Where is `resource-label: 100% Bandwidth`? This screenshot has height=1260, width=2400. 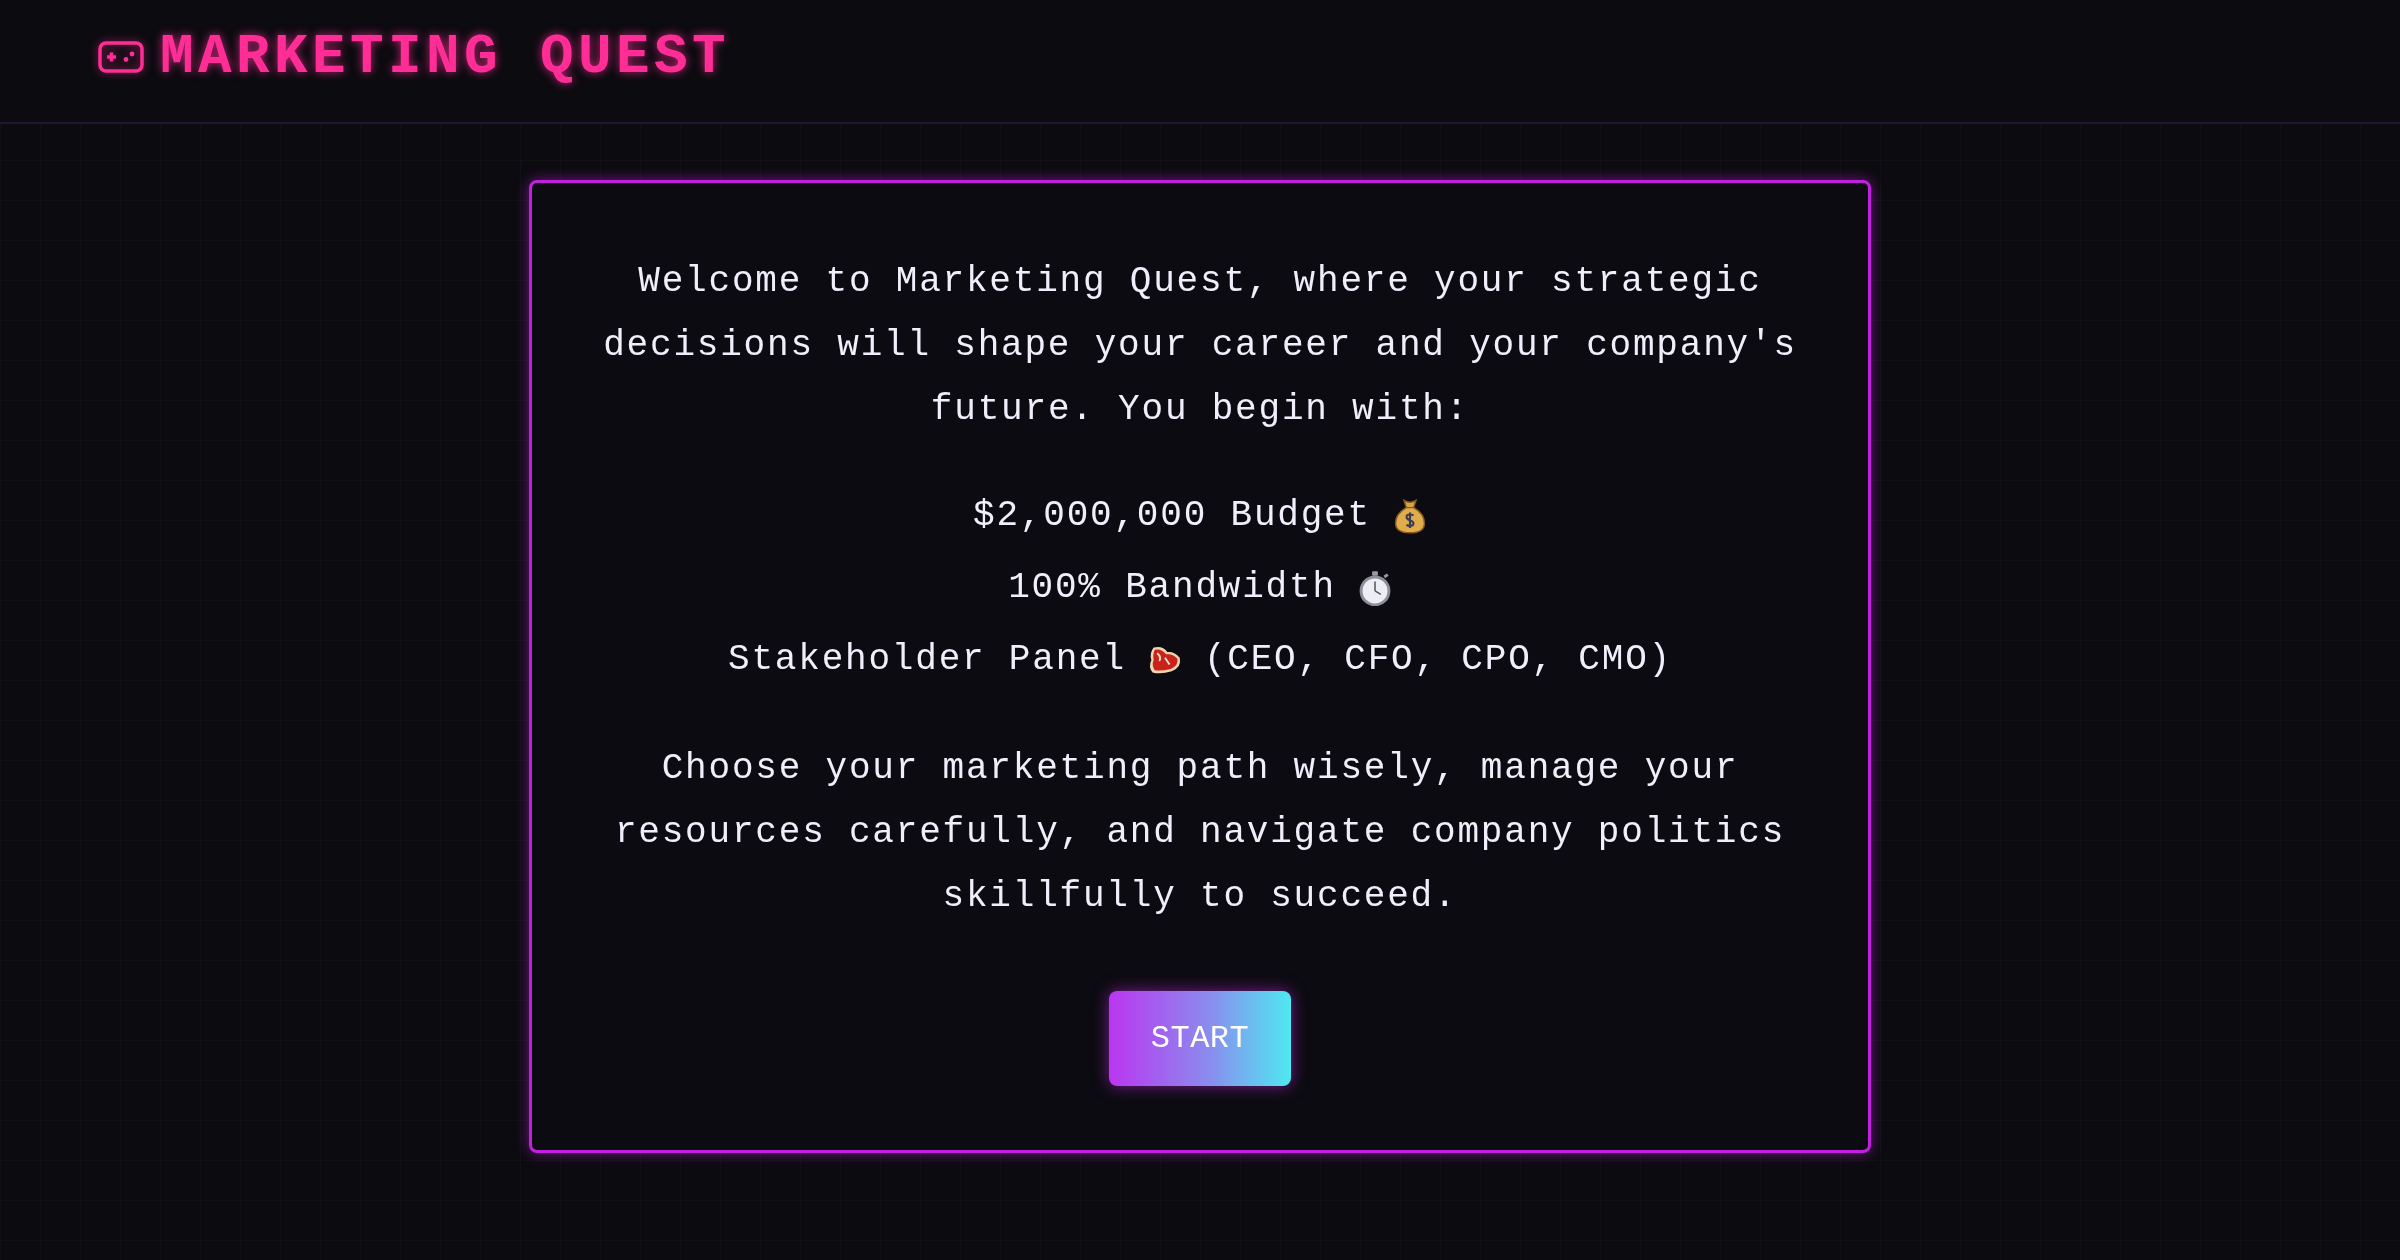 resource-label: 100% Bandwidth is located at coordinates (1172, 588).